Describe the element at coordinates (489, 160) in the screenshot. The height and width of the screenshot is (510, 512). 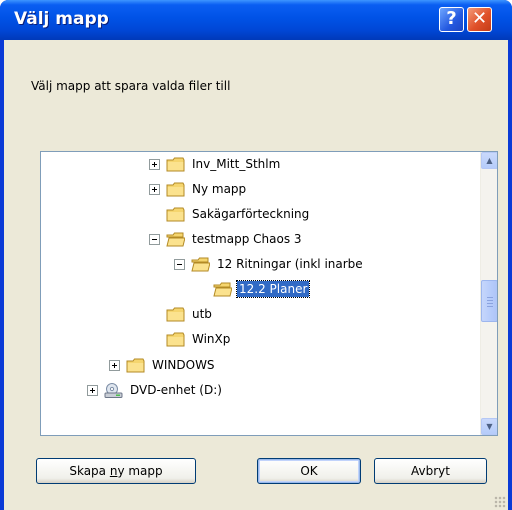
I see `scroll-up-button: ▲` at that location.